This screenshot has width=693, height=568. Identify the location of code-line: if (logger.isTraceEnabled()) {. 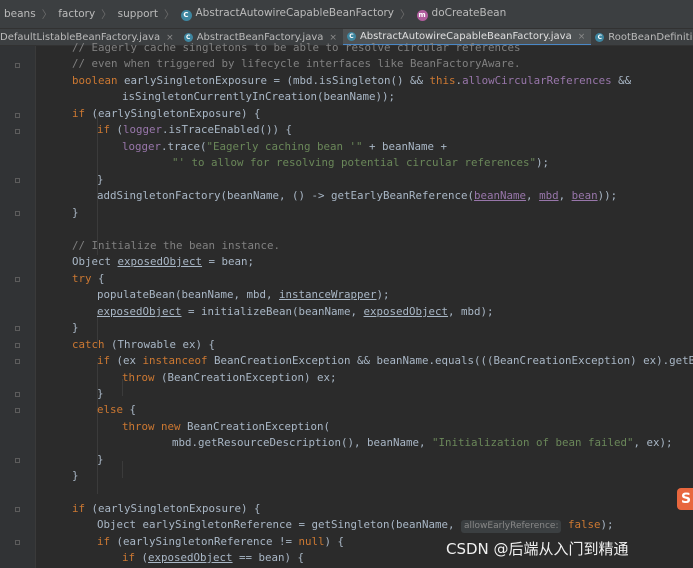
(195, 129).